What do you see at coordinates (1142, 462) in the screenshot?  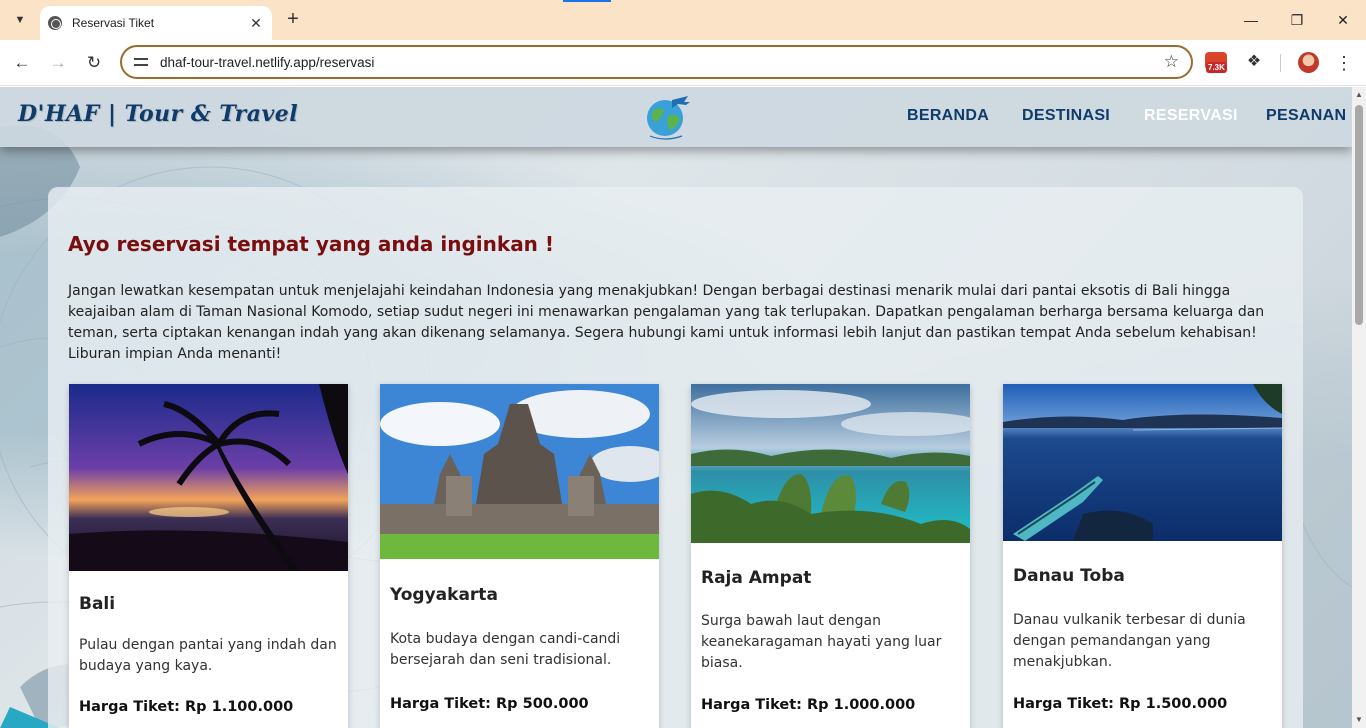 I see `danau-toba-lake-image` at bounding box center [1142, 462].